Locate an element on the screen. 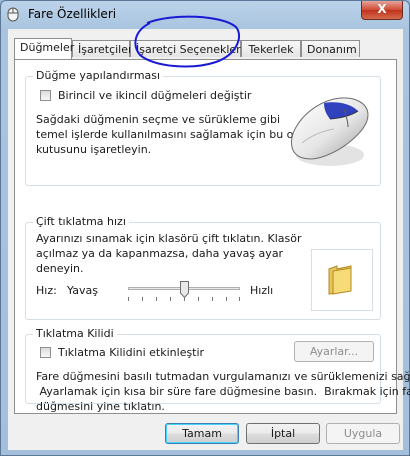  tab-pointers: İşaretçiler is located at coordinates (102, 48).